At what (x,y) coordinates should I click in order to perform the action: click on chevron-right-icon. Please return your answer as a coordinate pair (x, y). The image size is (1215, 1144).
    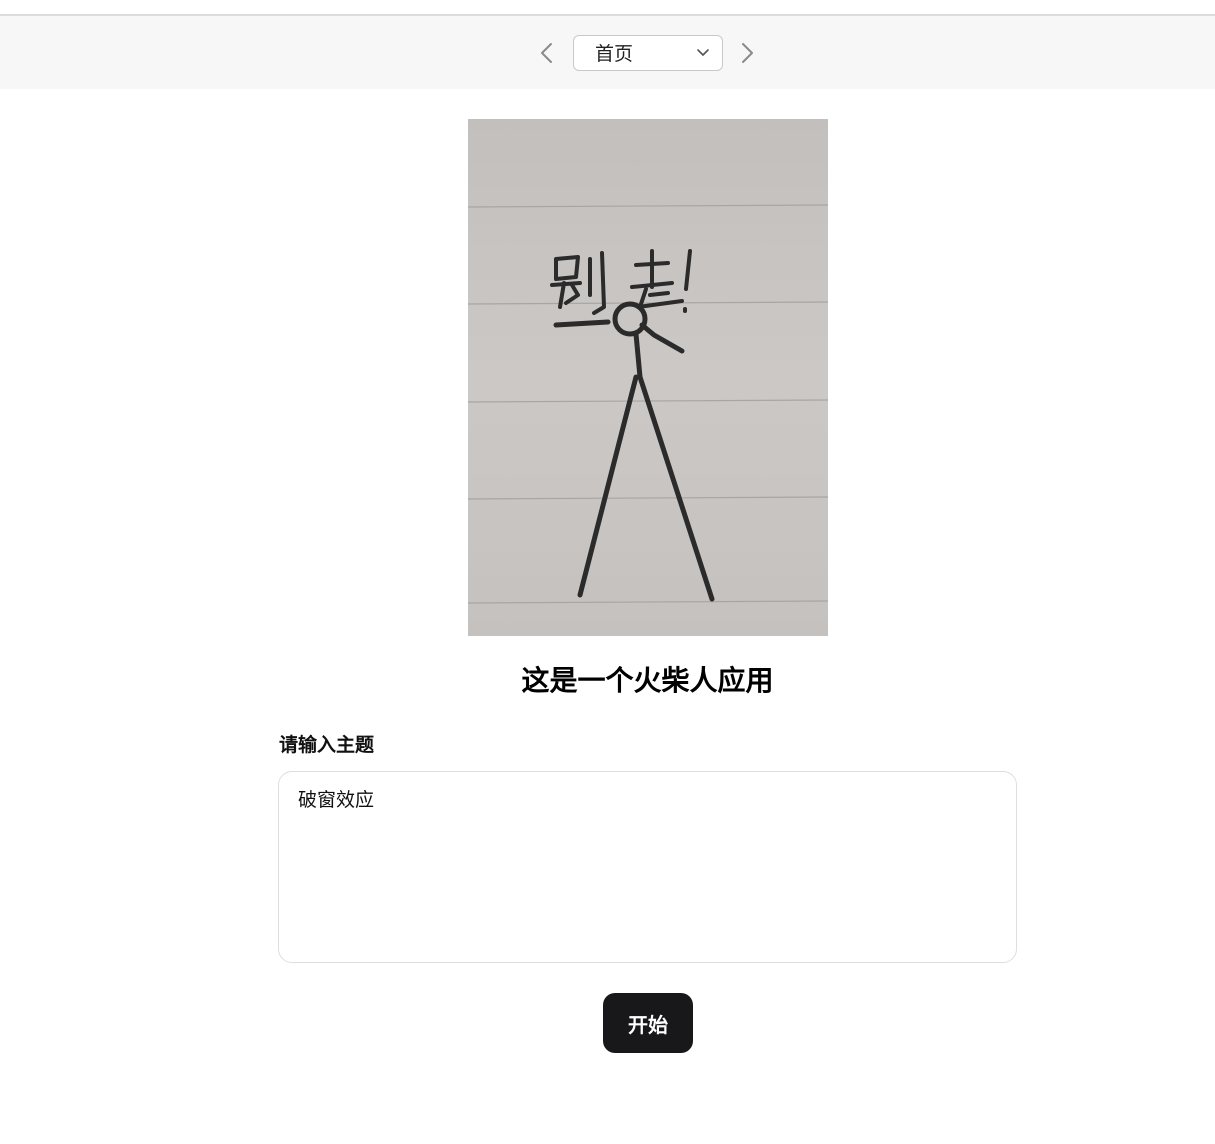
    Looking at the image, I should click on (747, 53).